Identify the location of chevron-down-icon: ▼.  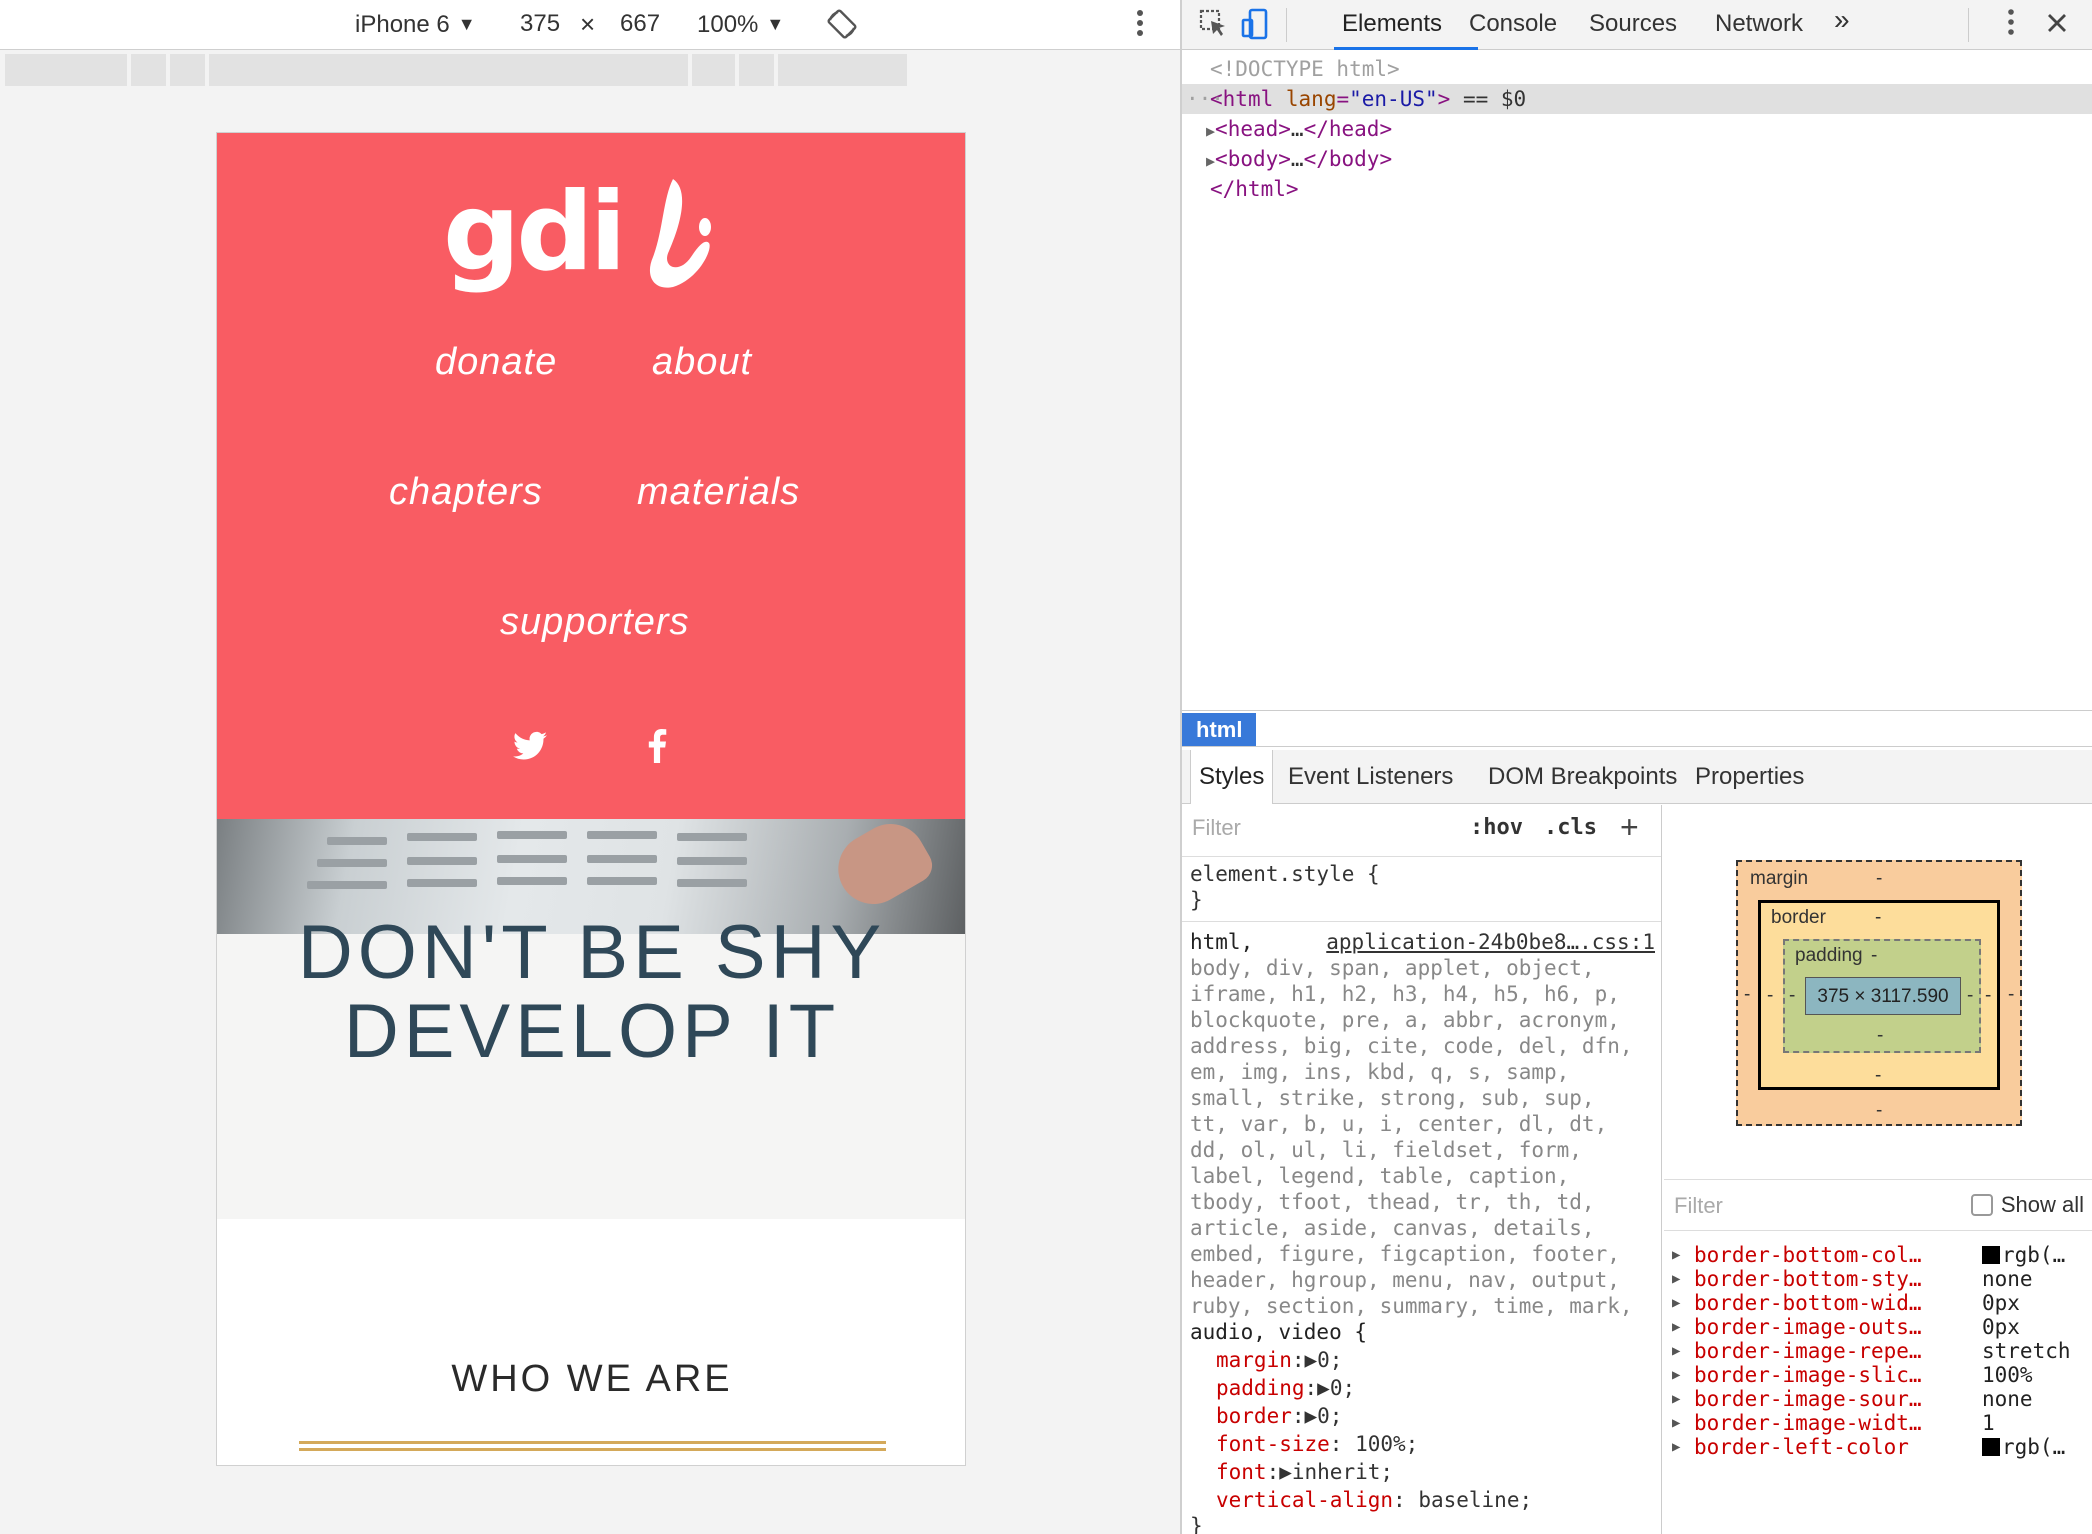
(466, 24).